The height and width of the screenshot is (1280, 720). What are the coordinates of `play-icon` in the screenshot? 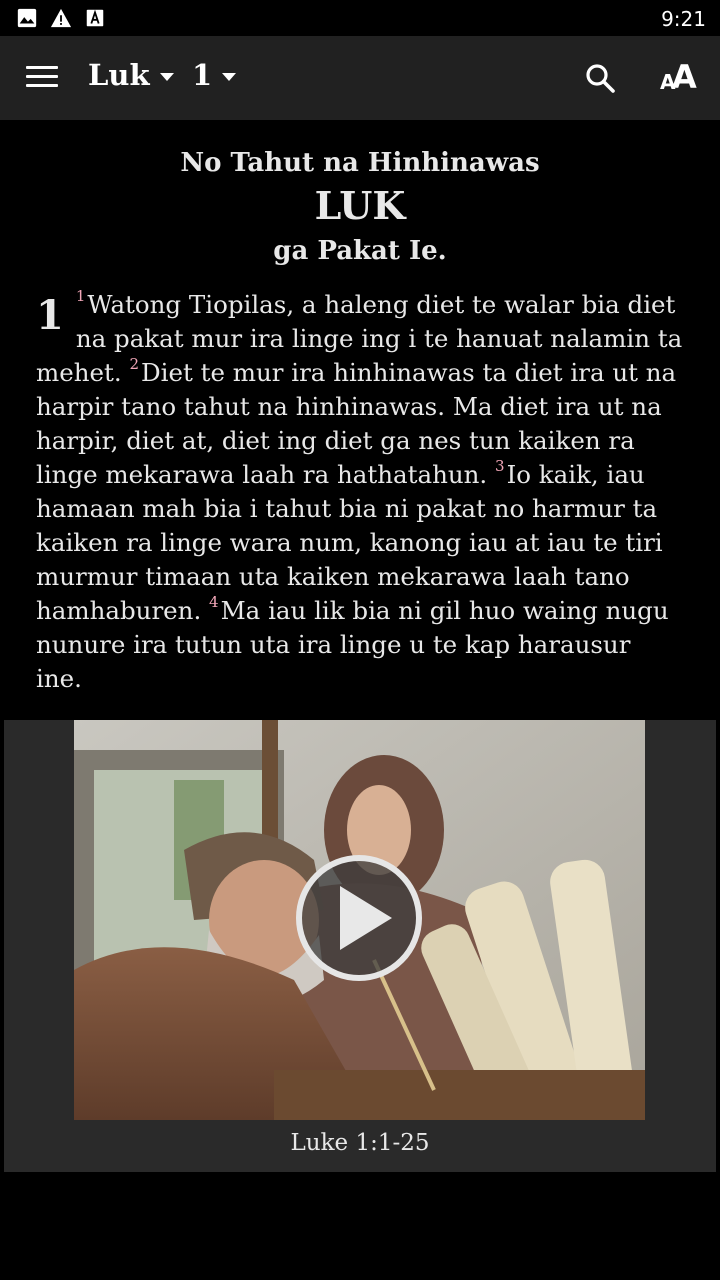 It's located at (359, 918).